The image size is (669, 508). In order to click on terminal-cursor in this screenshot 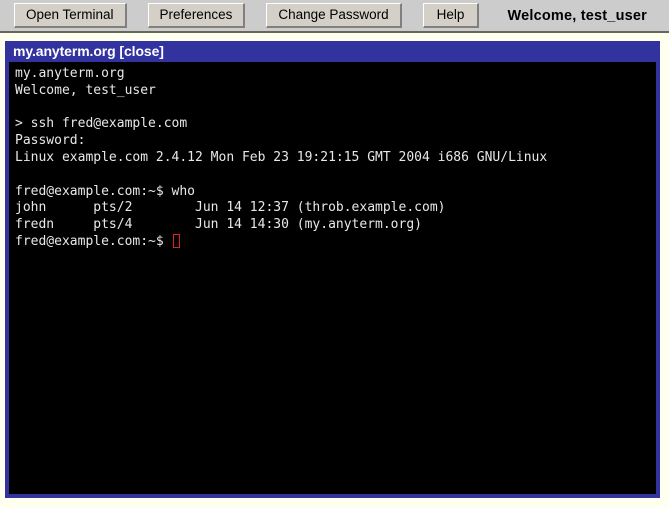, I will do `click(176, 240)`.